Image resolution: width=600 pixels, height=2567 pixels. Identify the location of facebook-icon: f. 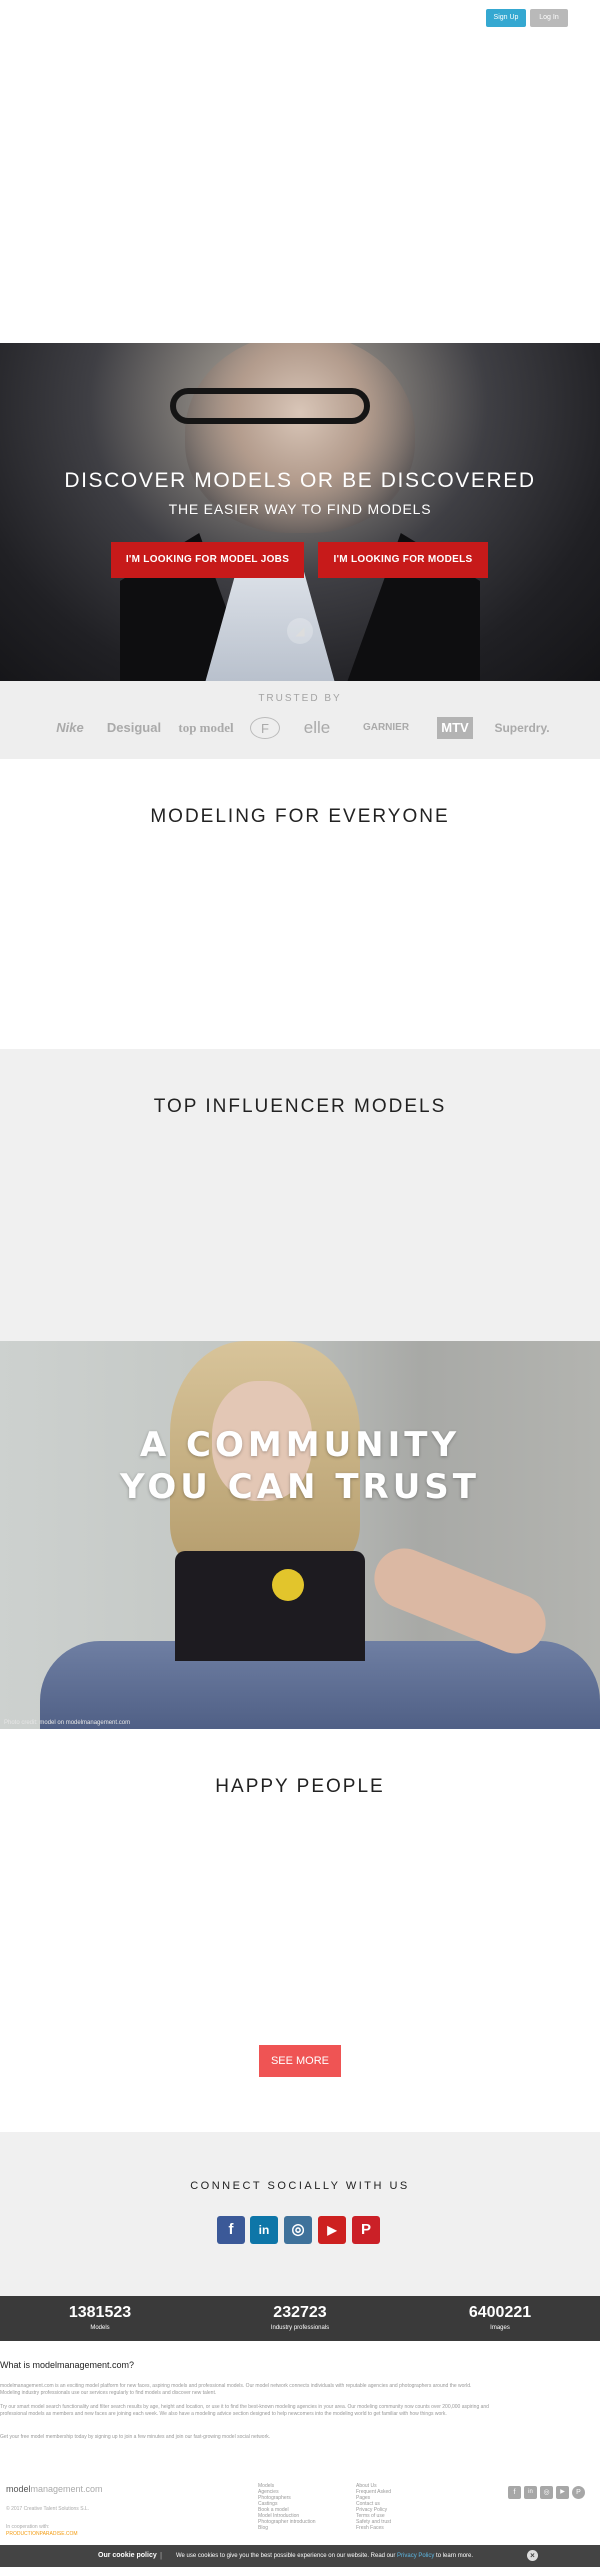
(231, 2230).